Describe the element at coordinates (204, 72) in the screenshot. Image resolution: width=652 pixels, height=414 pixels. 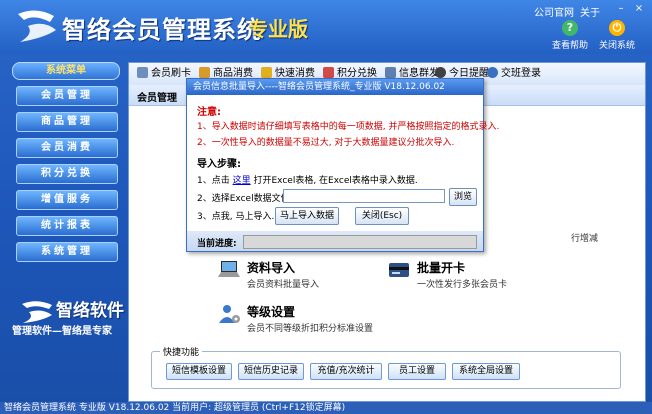
I see `cart-icon` at that location.